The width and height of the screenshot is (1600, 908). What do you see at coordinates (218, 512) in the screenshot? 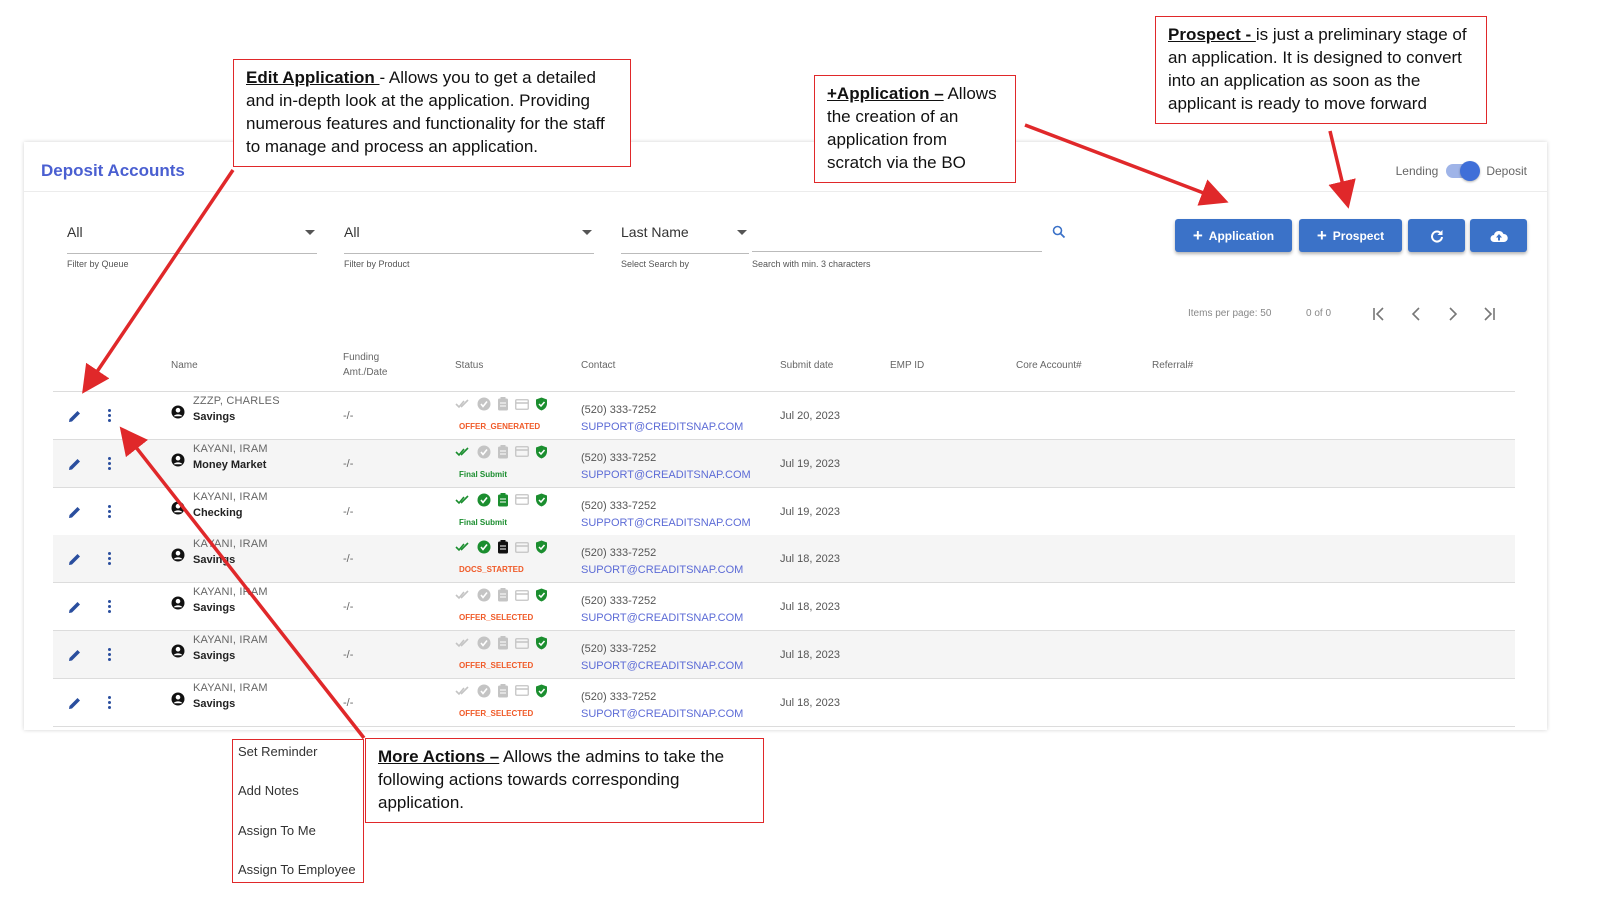
I see `product-name: Checking` at bounding box center [218, 512].